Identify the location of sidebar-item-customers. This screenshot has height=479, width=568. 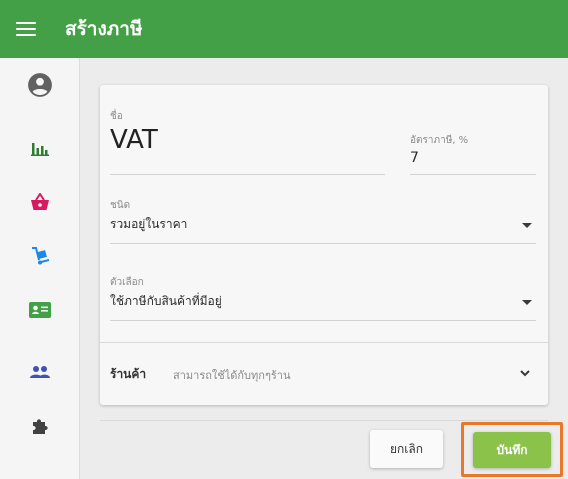
(40, 310).